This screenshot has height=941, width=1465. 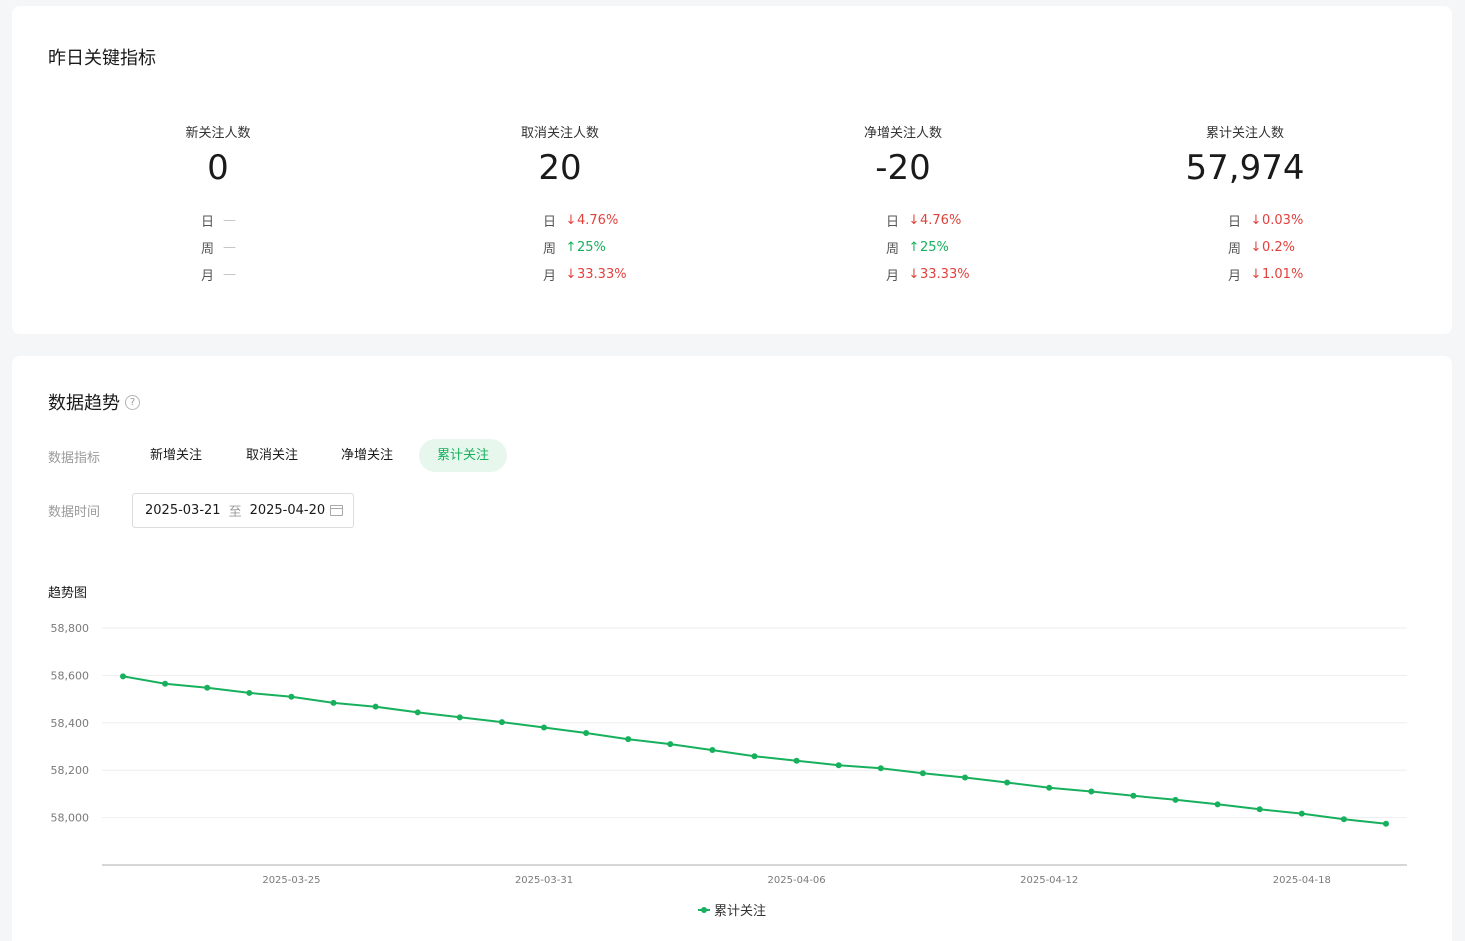 I want to click on y-tick-label: 58,800, so click(x=70, y=628).